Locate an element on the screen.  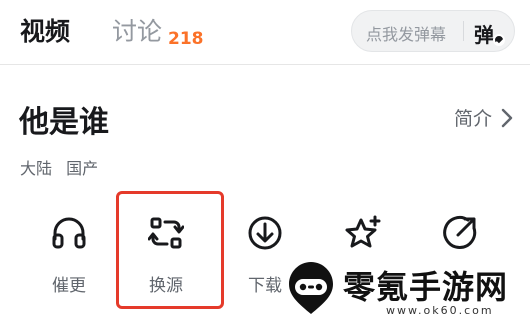
danmaku-toggle-button: 弹 is located at coordinates (489, 31).